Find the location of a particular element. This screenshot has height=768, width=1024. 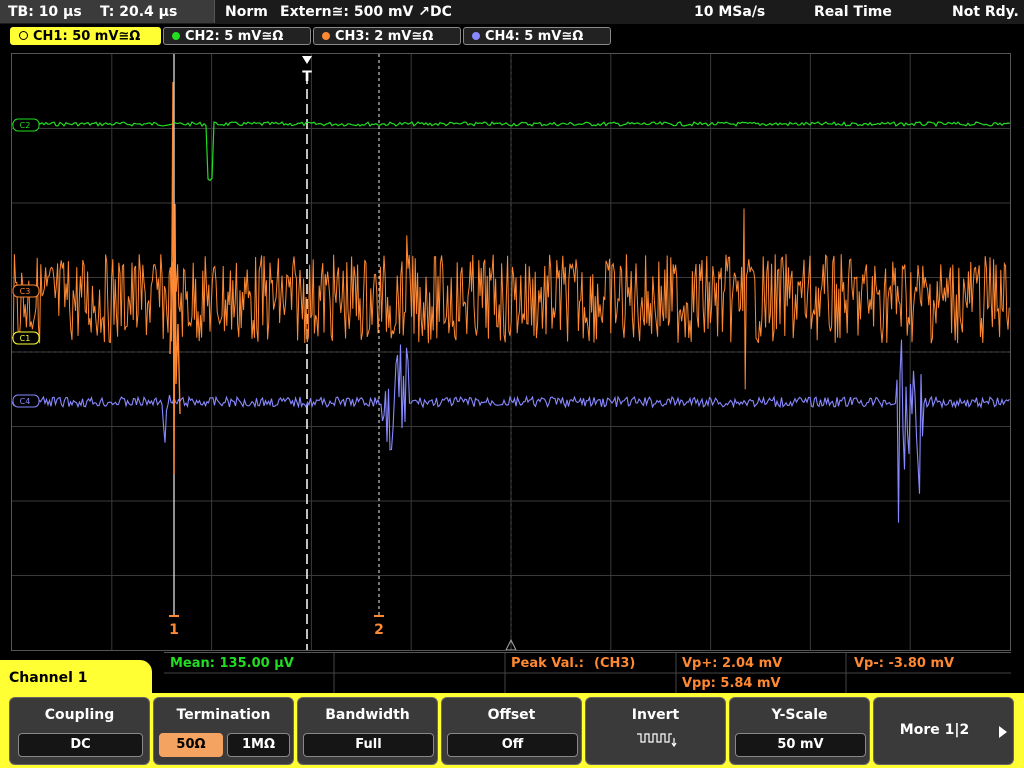

ch2-level-marker: C2 is located at coordinates (26, 125).